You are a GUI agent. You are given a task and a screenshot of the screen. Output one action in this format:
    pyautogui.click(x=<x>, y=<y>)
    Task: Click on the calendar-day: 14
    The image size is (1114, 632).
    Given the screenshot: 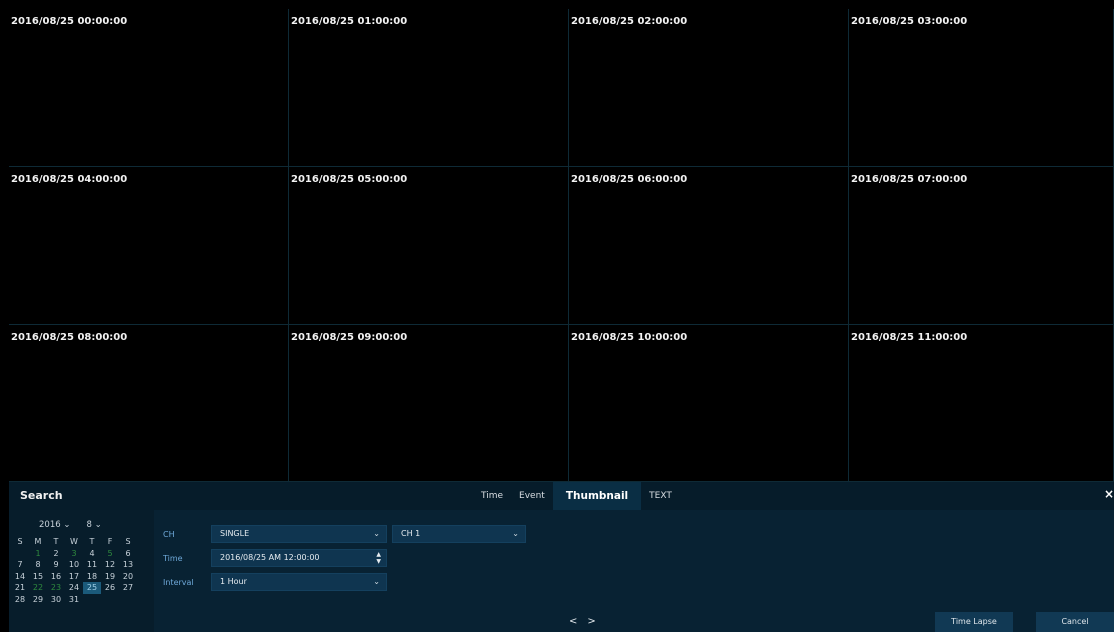 What is the action you would take?
    pyautogui.click(x=20, y=577)
    